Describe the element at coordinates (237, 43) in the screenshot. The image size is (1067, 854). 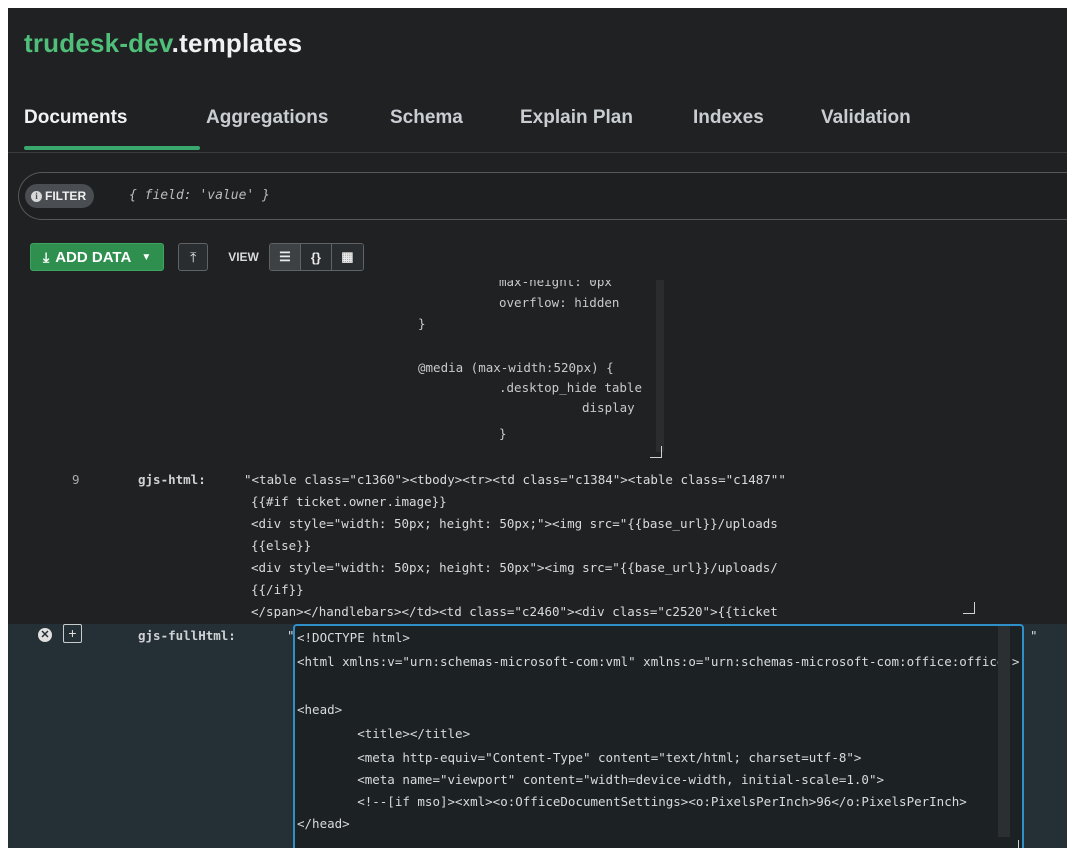
I see `collection-name: .templates` at that location.